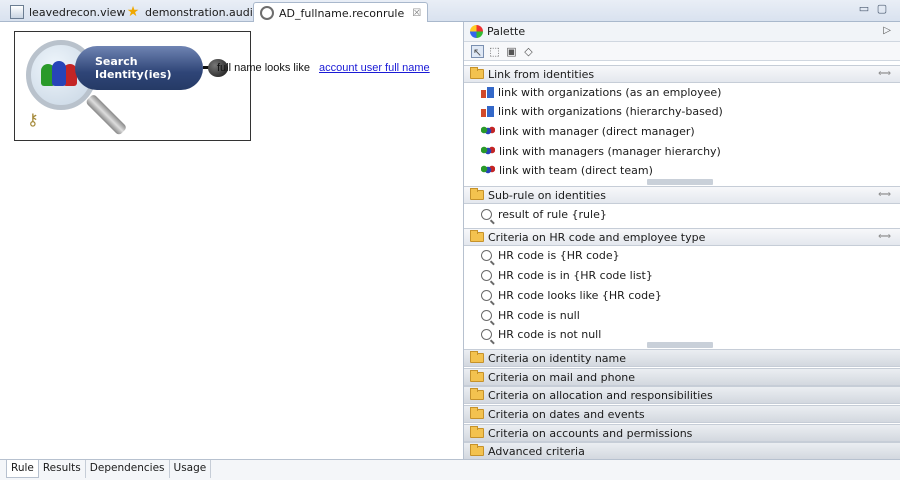 Image resolution: width=900 pixels, height=480 pixels. I want to click on palette-entry-link-managers: link with managers (manager hierarchy), so click(682, 151).